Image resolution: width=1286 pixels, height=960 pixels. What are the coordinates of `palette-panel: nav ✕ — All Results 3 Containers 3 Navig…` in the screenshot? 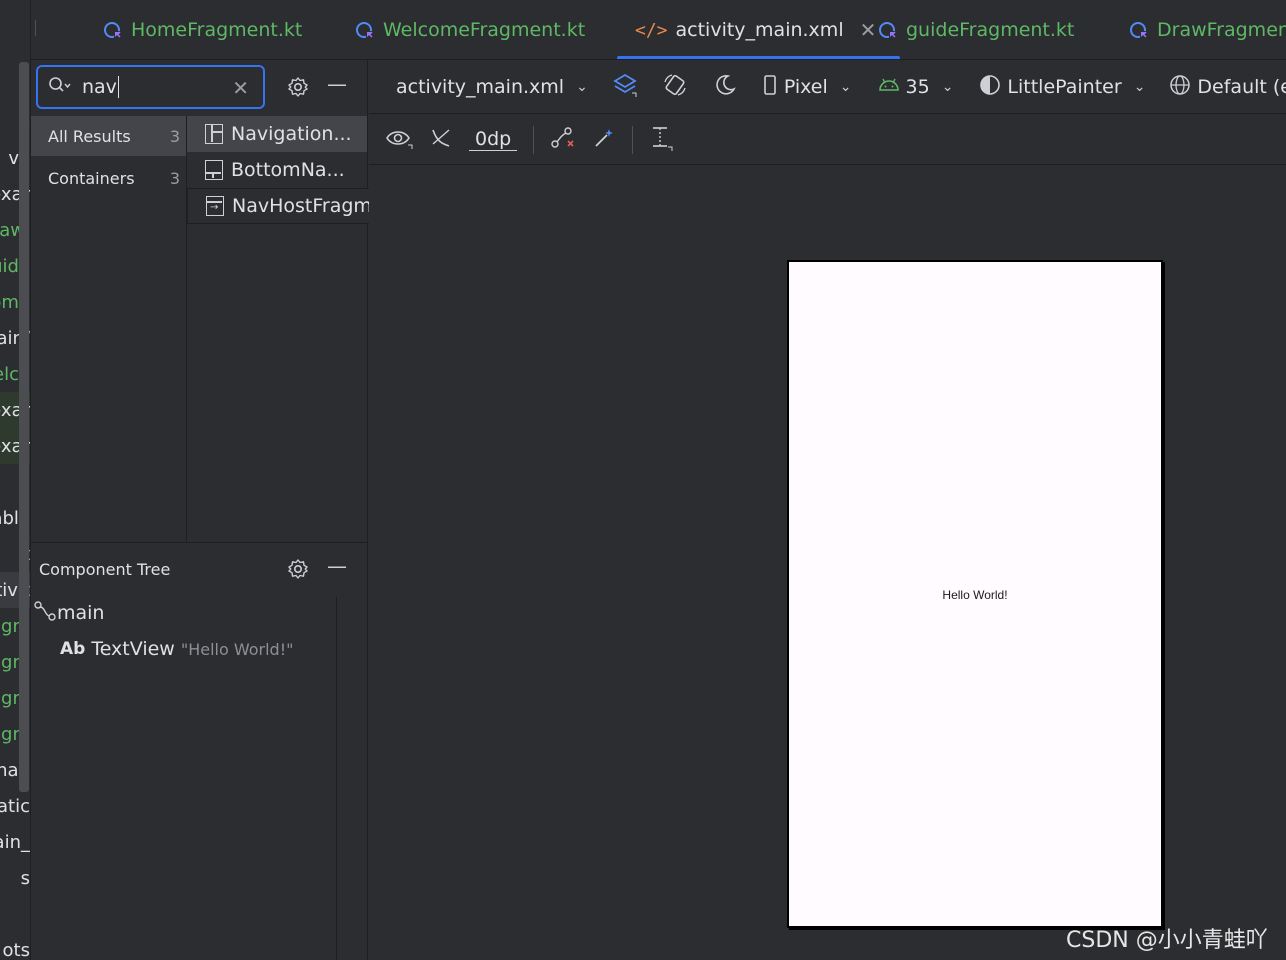 It's located at (219, 301).